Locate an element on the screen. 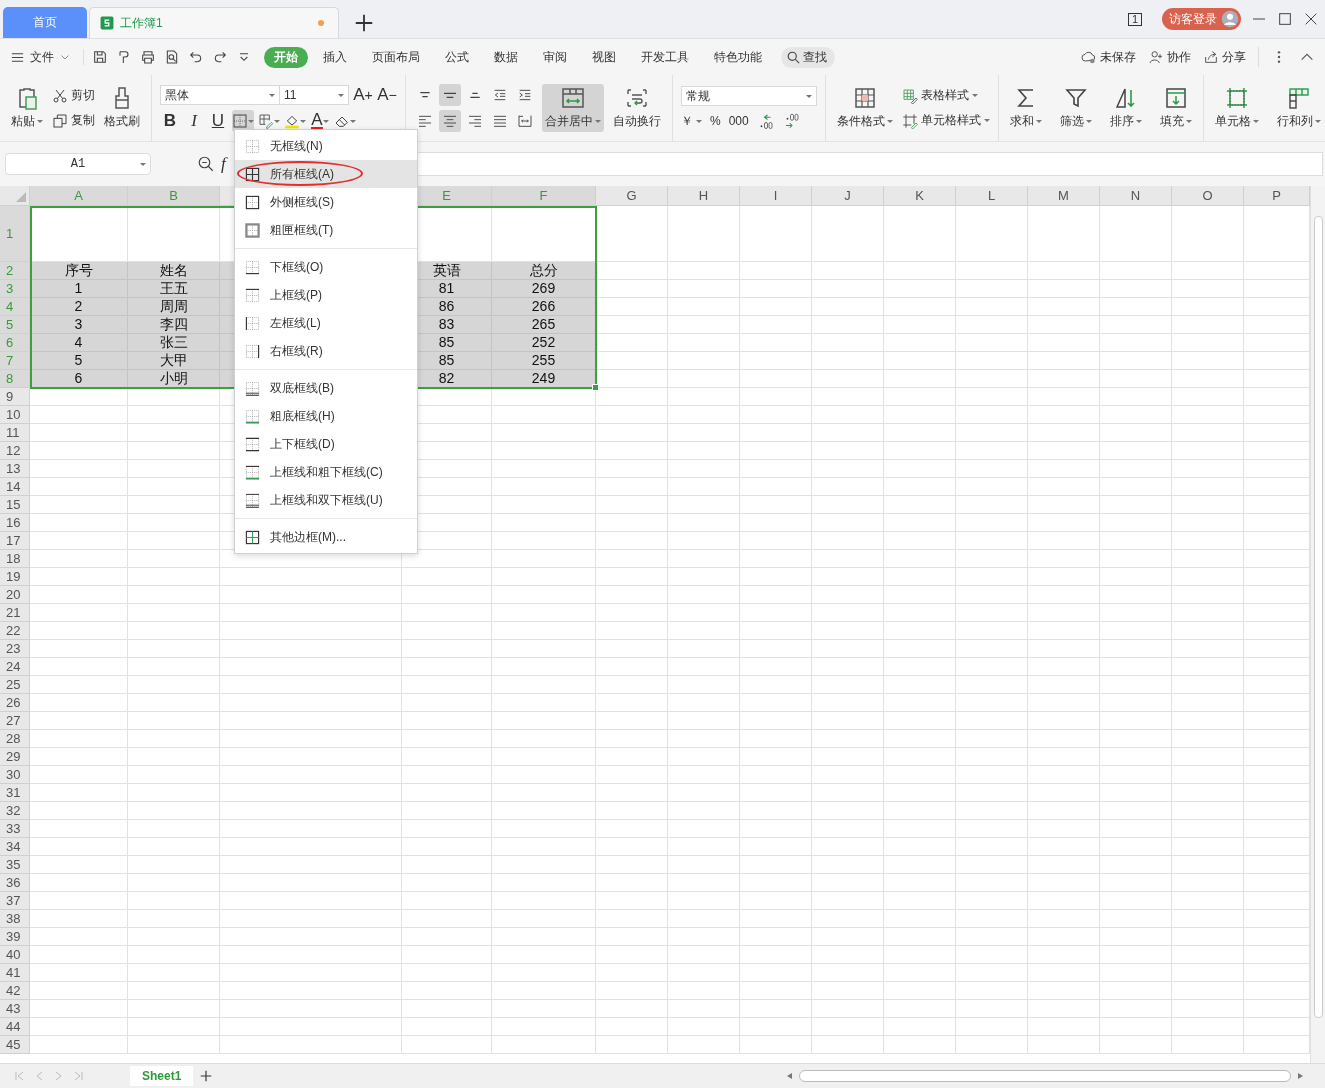  ribbon-button: 筛选 is located at coordinates (1076, 108).